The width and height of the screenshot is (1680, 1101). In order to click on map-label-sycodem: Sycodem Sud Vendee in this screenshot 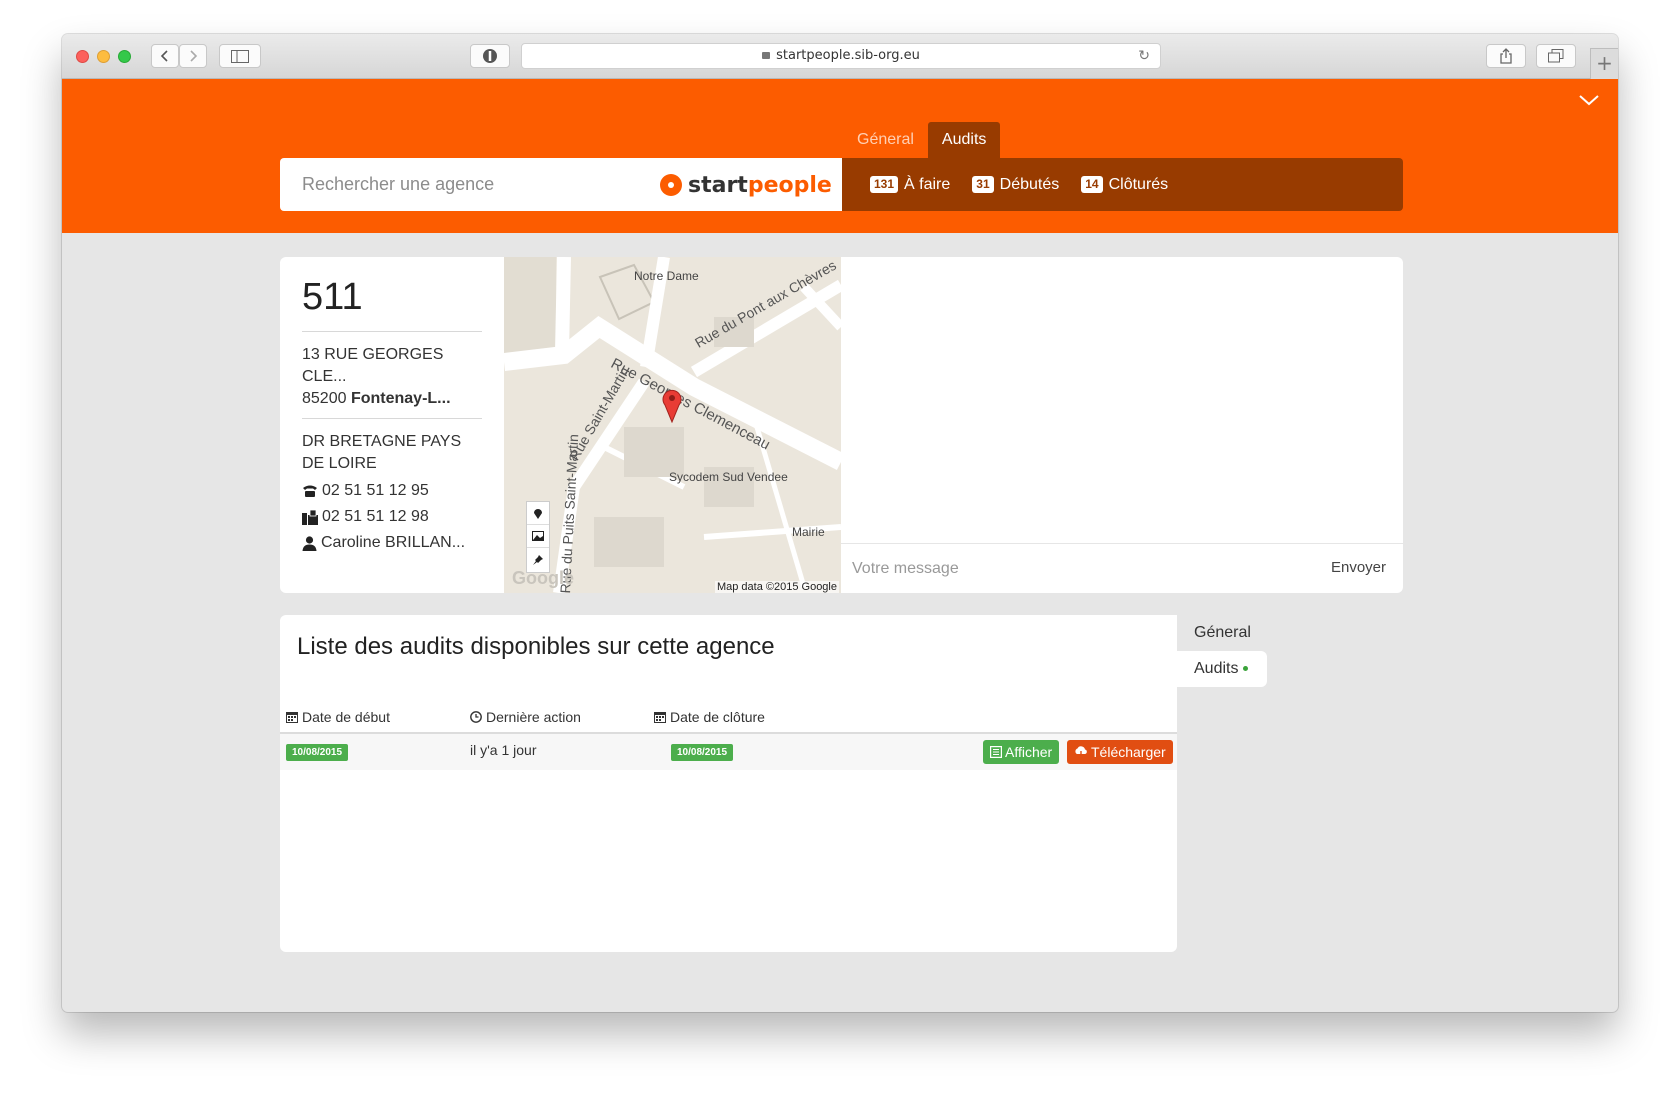, I will do `click(728, 477)`.